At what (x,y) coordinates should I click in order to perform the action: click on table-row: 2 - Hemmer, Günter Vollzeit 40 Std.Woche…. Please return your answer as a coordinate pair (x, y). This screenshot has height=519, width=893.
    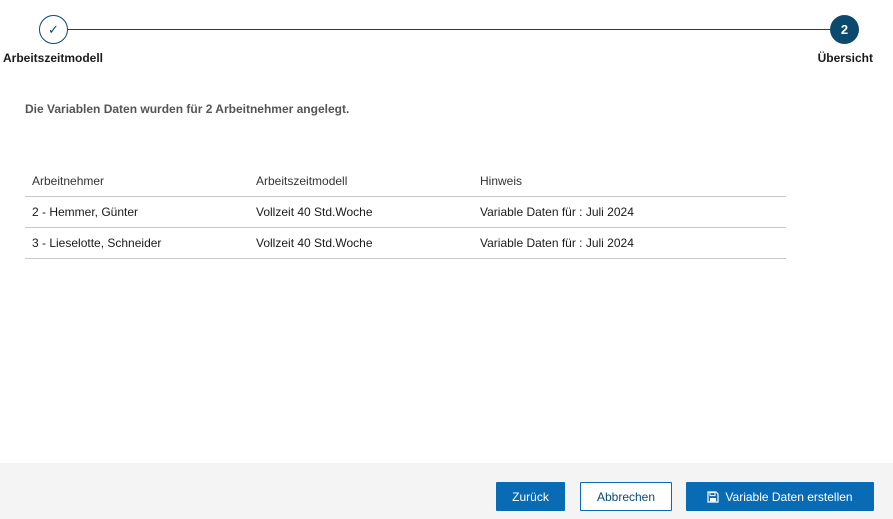
    Looking at the image, I should click on (405, 212).